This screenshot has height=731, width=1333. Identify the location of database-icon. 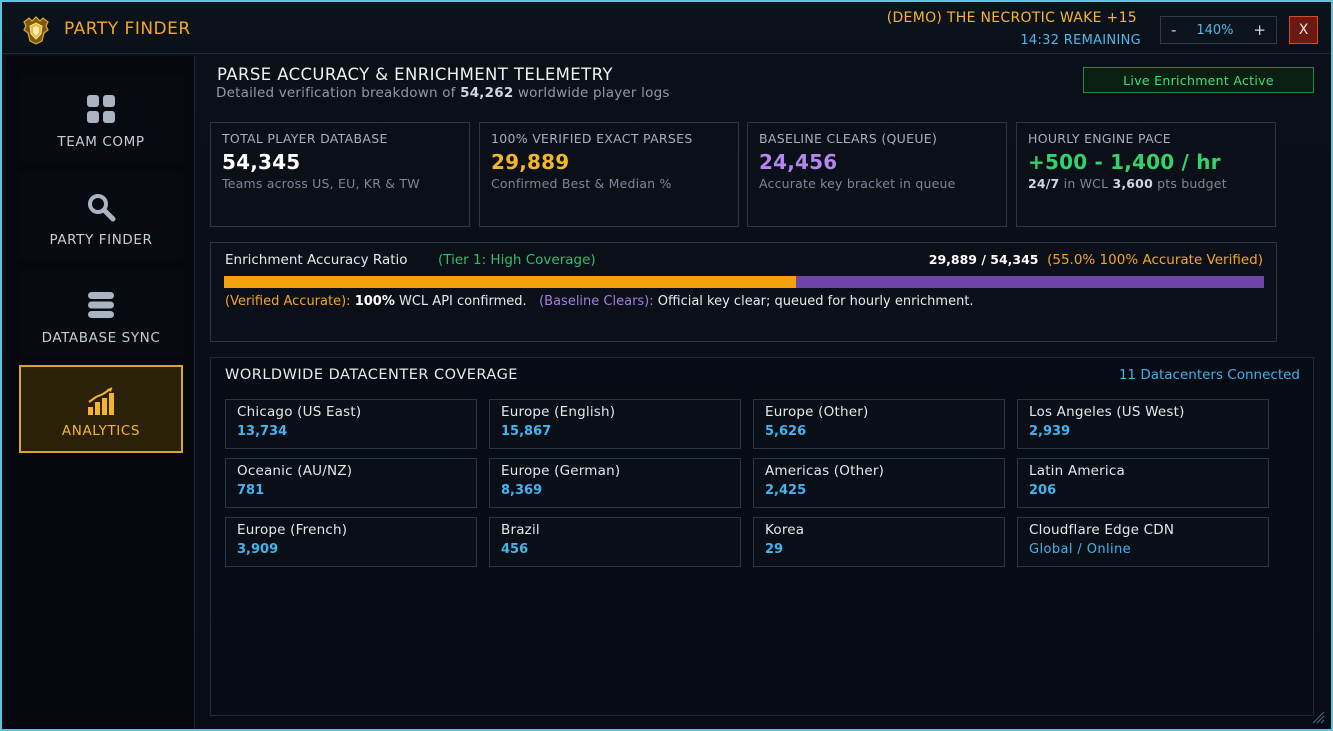
(101, 305).